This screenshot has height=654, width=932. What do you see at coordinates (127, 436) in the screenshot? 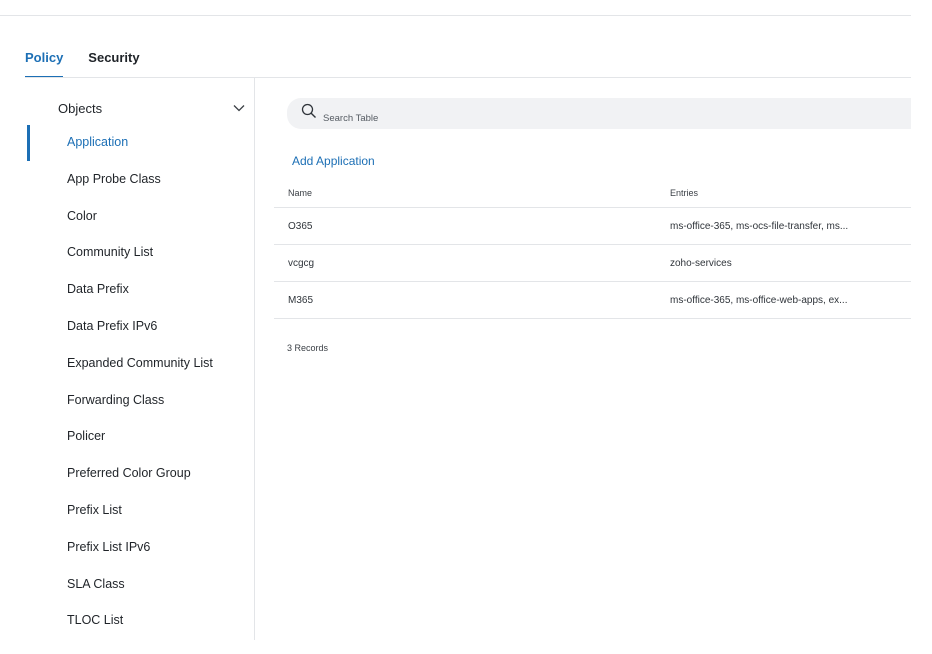
I see `sidebar-item-policer: Policer` at bounding box center [127, 436].